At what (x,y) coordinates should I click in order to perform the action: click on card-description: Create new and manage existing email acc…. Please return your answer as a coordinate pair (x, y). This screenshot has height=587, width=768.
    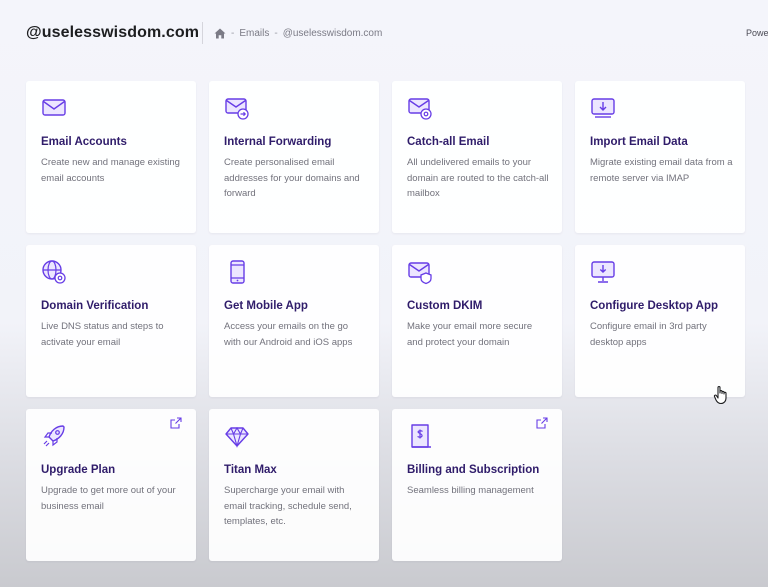
    Looking at the image, I should click on (110, 170).